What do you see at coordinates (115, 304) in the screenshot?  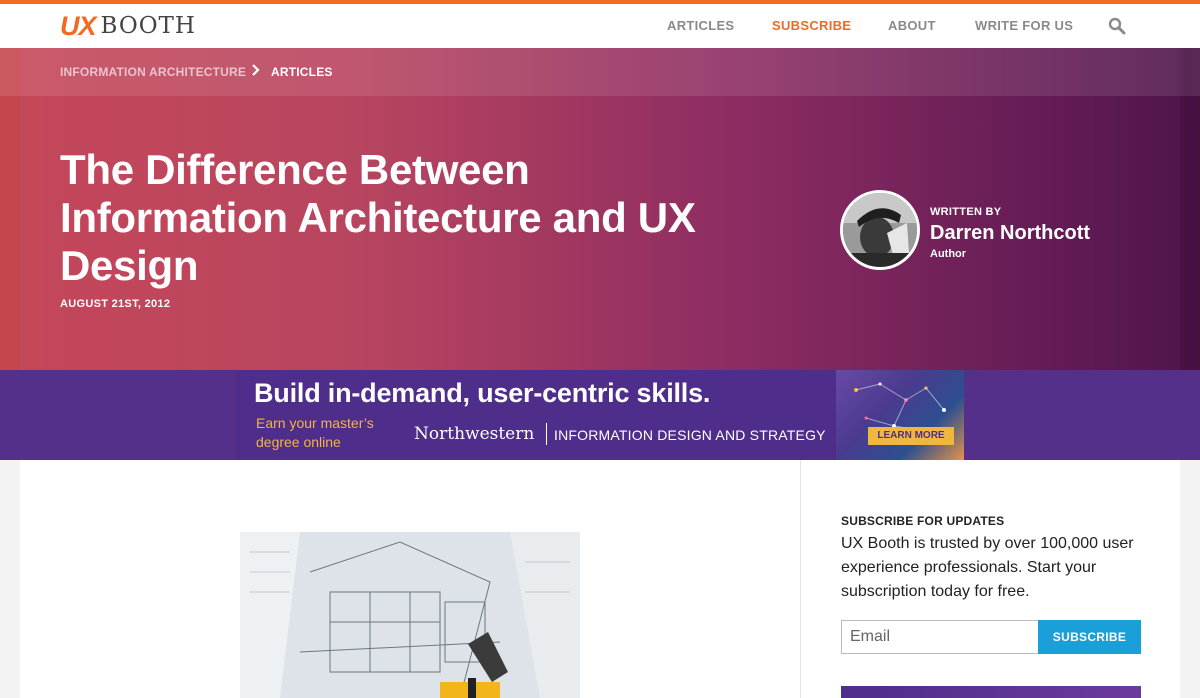 I see `publish-date: AUGUST 21ST, 2012` at bounding box center [115, 304].